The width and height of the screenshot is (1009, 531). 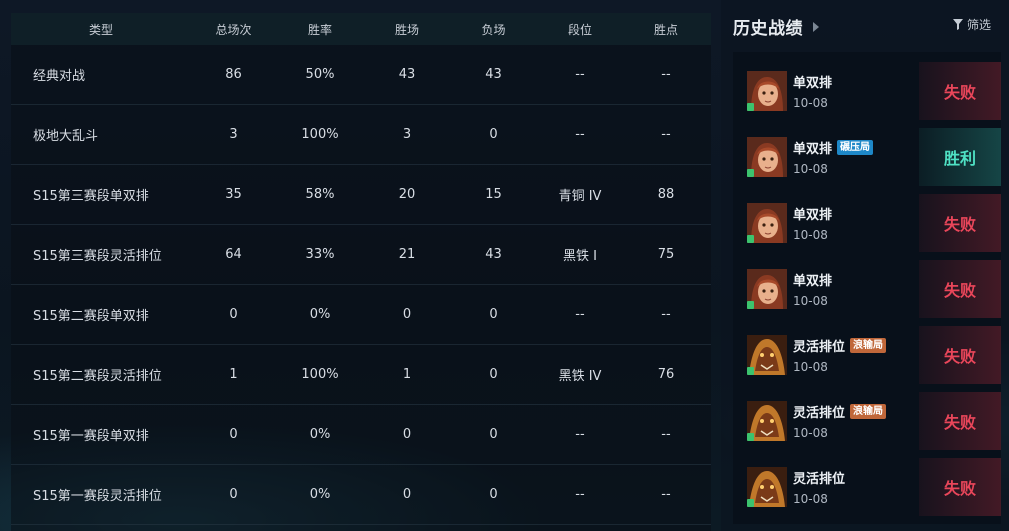 What do you see at coordinates (66, 136) in the screenshot?
I see `row-type: 极地大乱斗` at bounding box center [66, 136].